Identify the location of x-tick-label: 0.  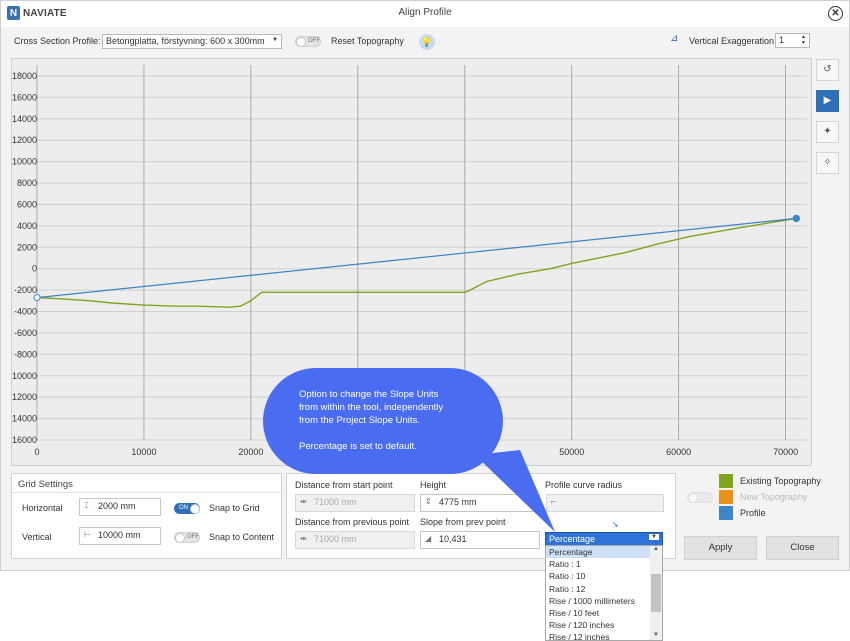
(36, 452).